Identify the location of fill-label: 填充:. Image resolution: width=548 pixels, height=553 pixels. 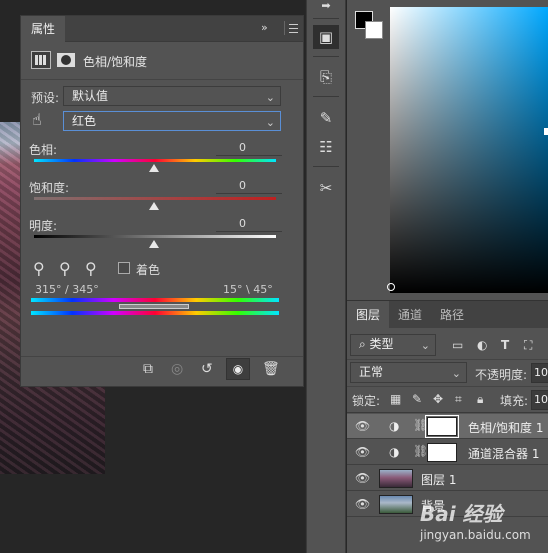
(514, 401).